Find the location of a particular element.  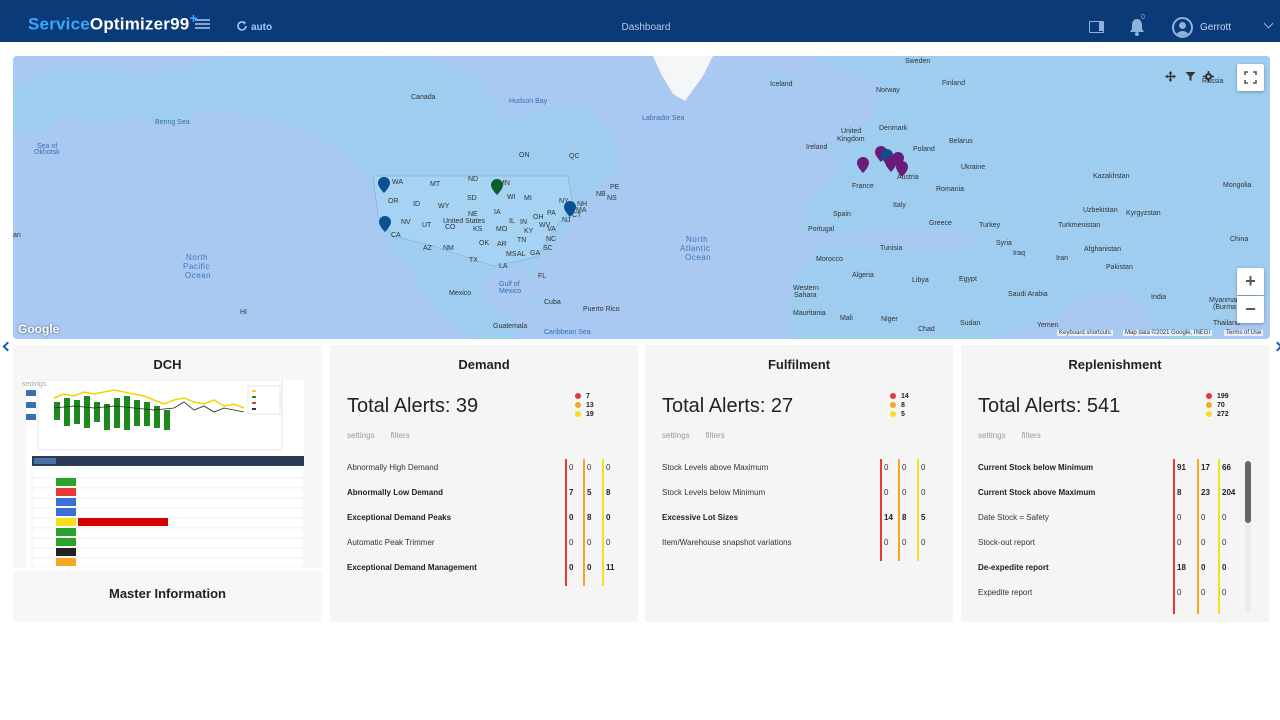

alert-count-o: 5 is located at coordinates (589, 492).